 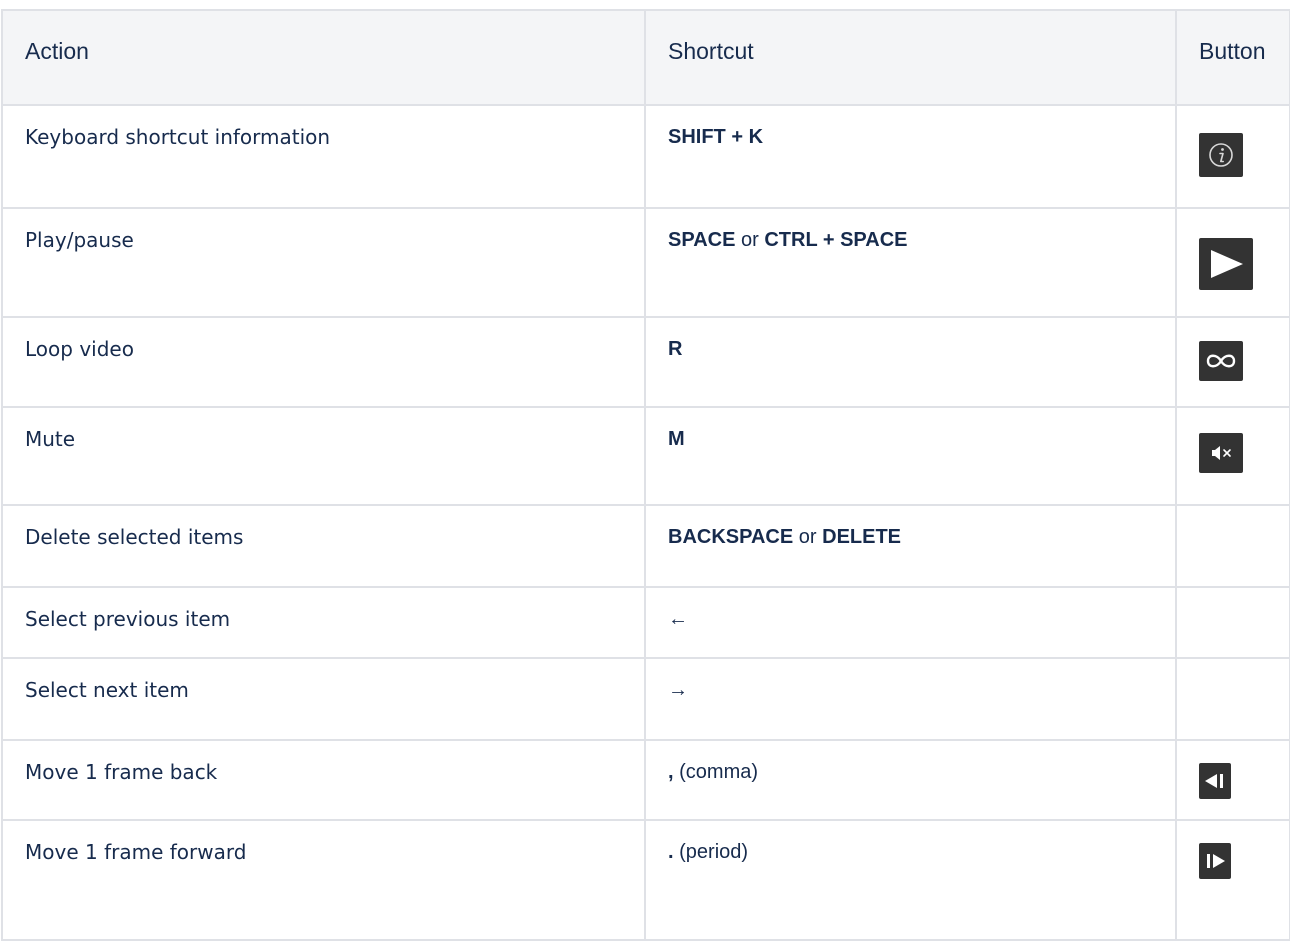 What do you see at coordinates (836, 240) in the screenshot?
I see `shortcut-key: CTRL + SPACE` at bounding box center [836, 240].